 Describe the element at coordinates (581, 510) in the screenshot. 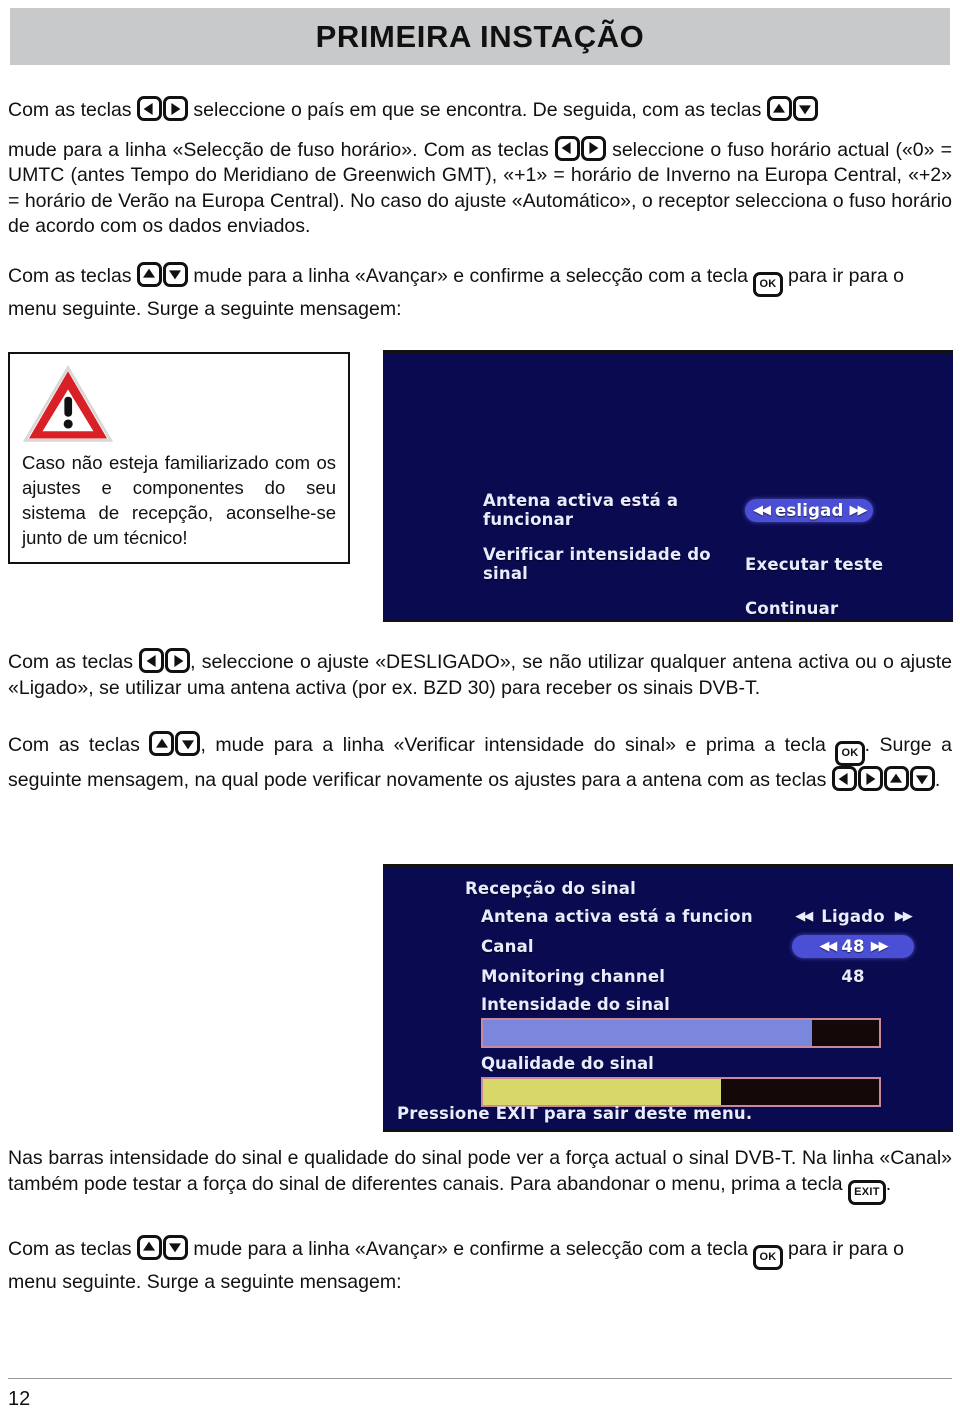

I see `tv1-antenna-label: Antena activa está a funcionar` at that location.